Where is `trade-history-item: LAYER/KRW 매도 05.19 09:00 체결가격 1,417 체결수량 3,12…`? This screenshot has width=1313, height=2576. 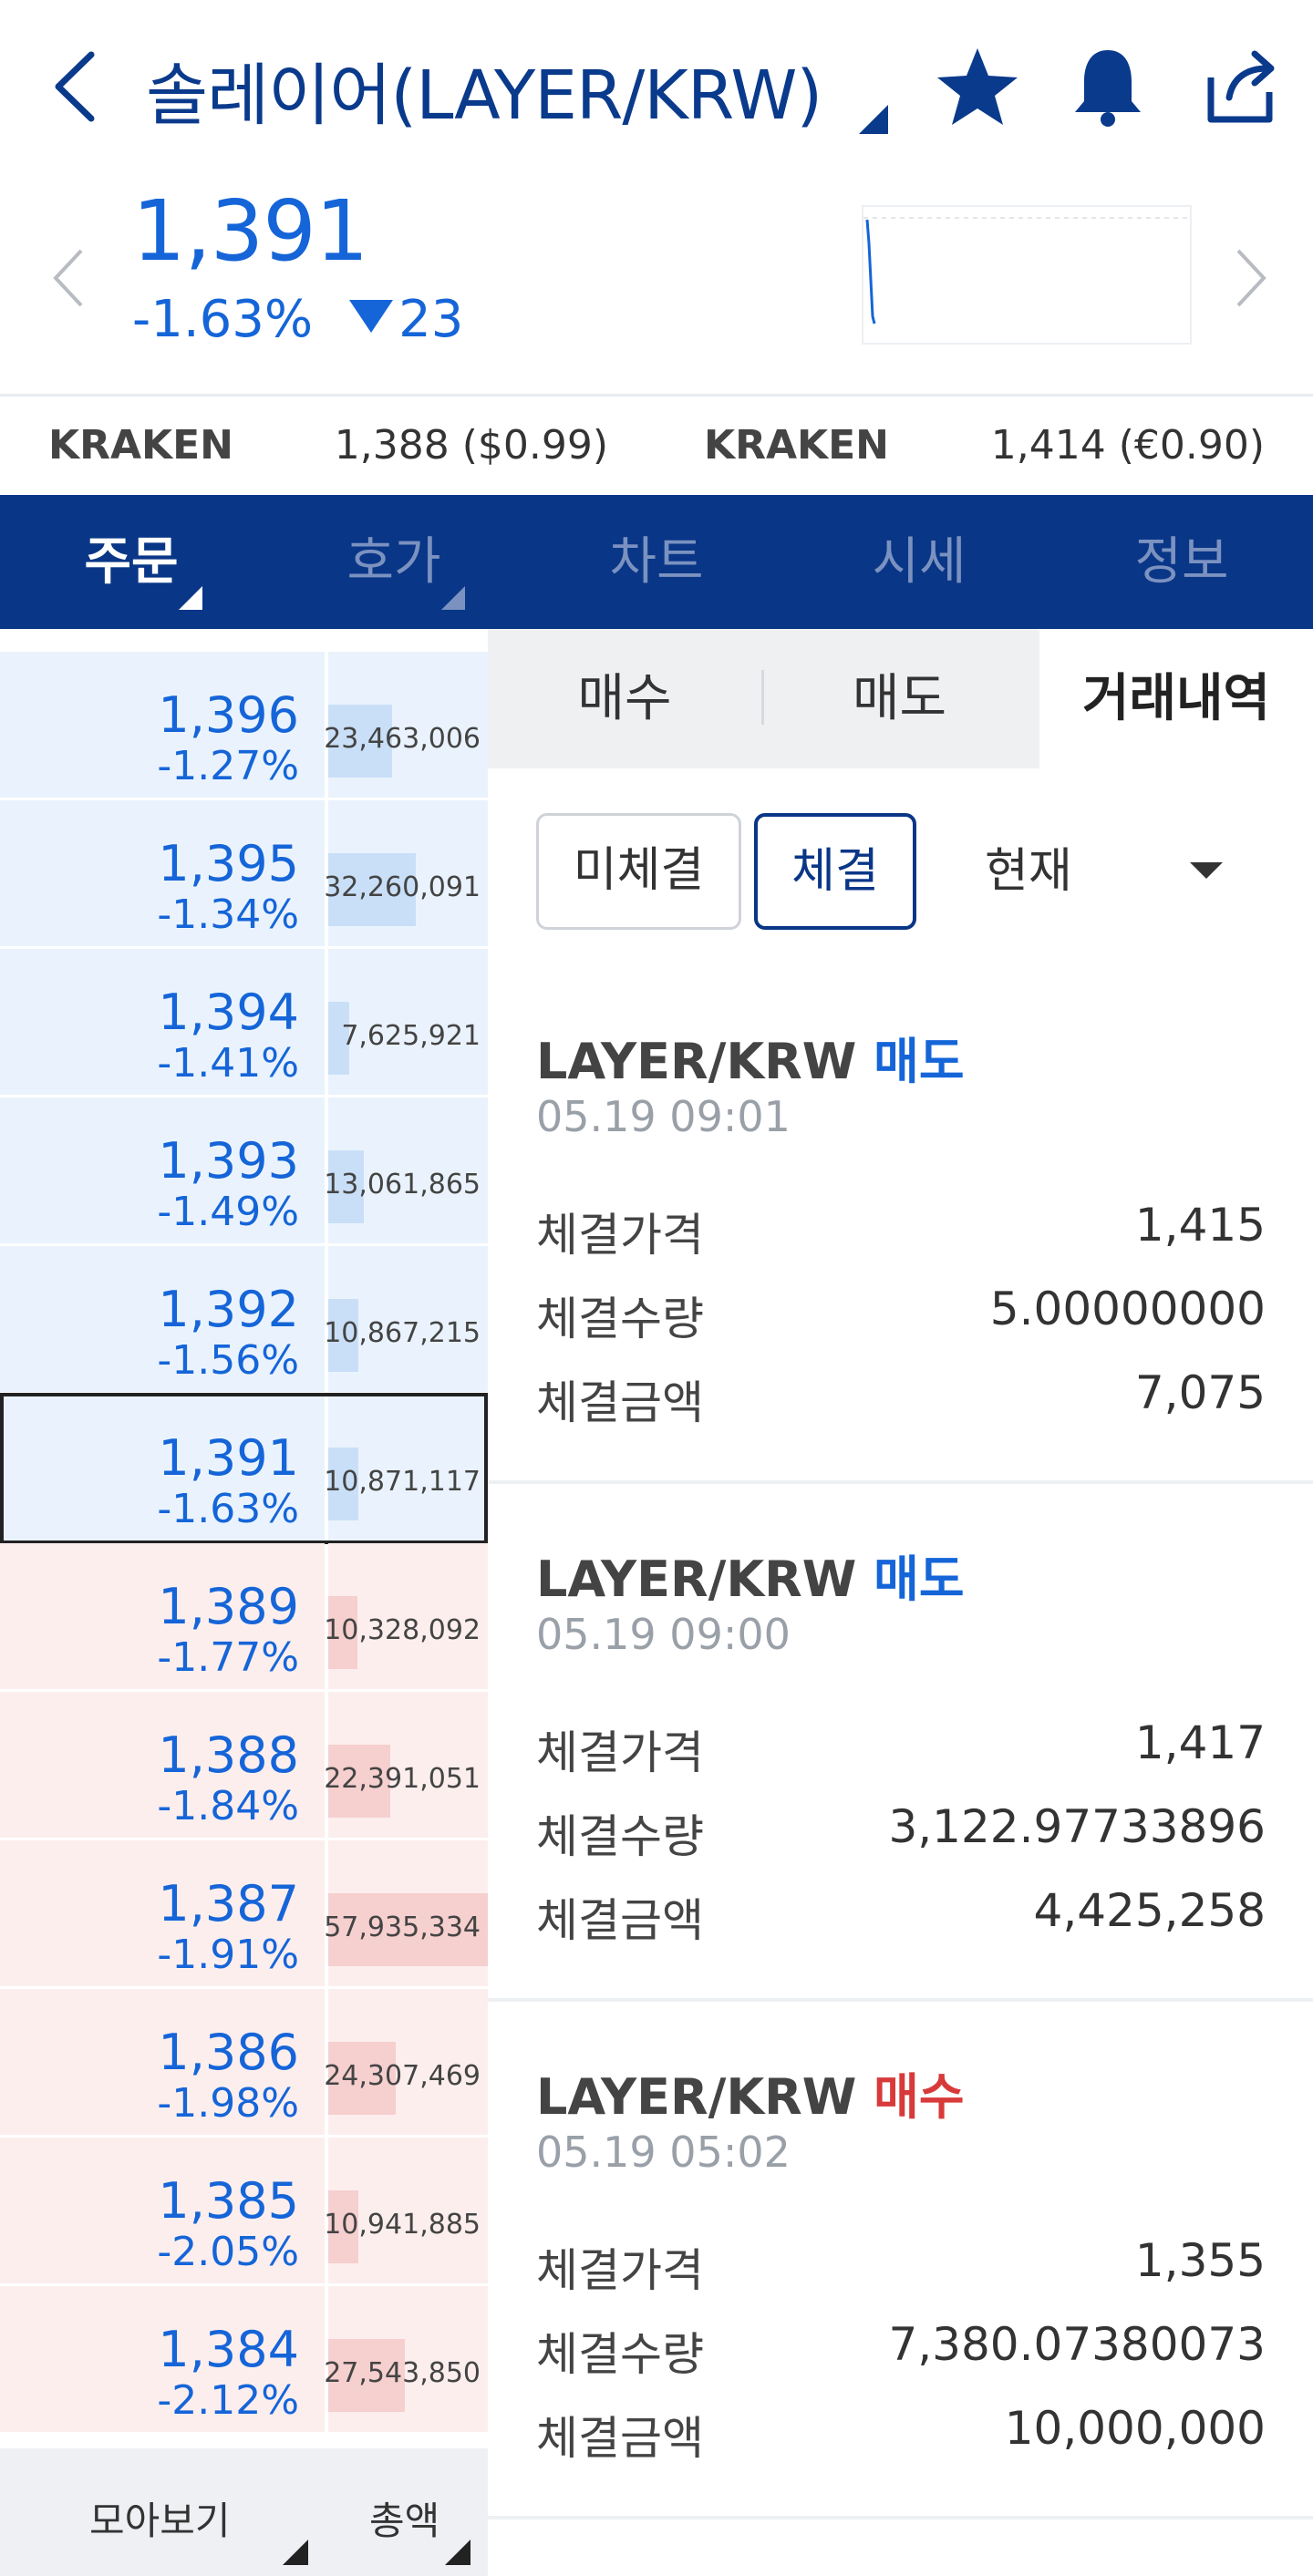
trade-history-item: LAYER/KRW 매도 05.19 09:00 체결가격 1,417 체결수량 3,12… is located at coordinates (900, 1743).